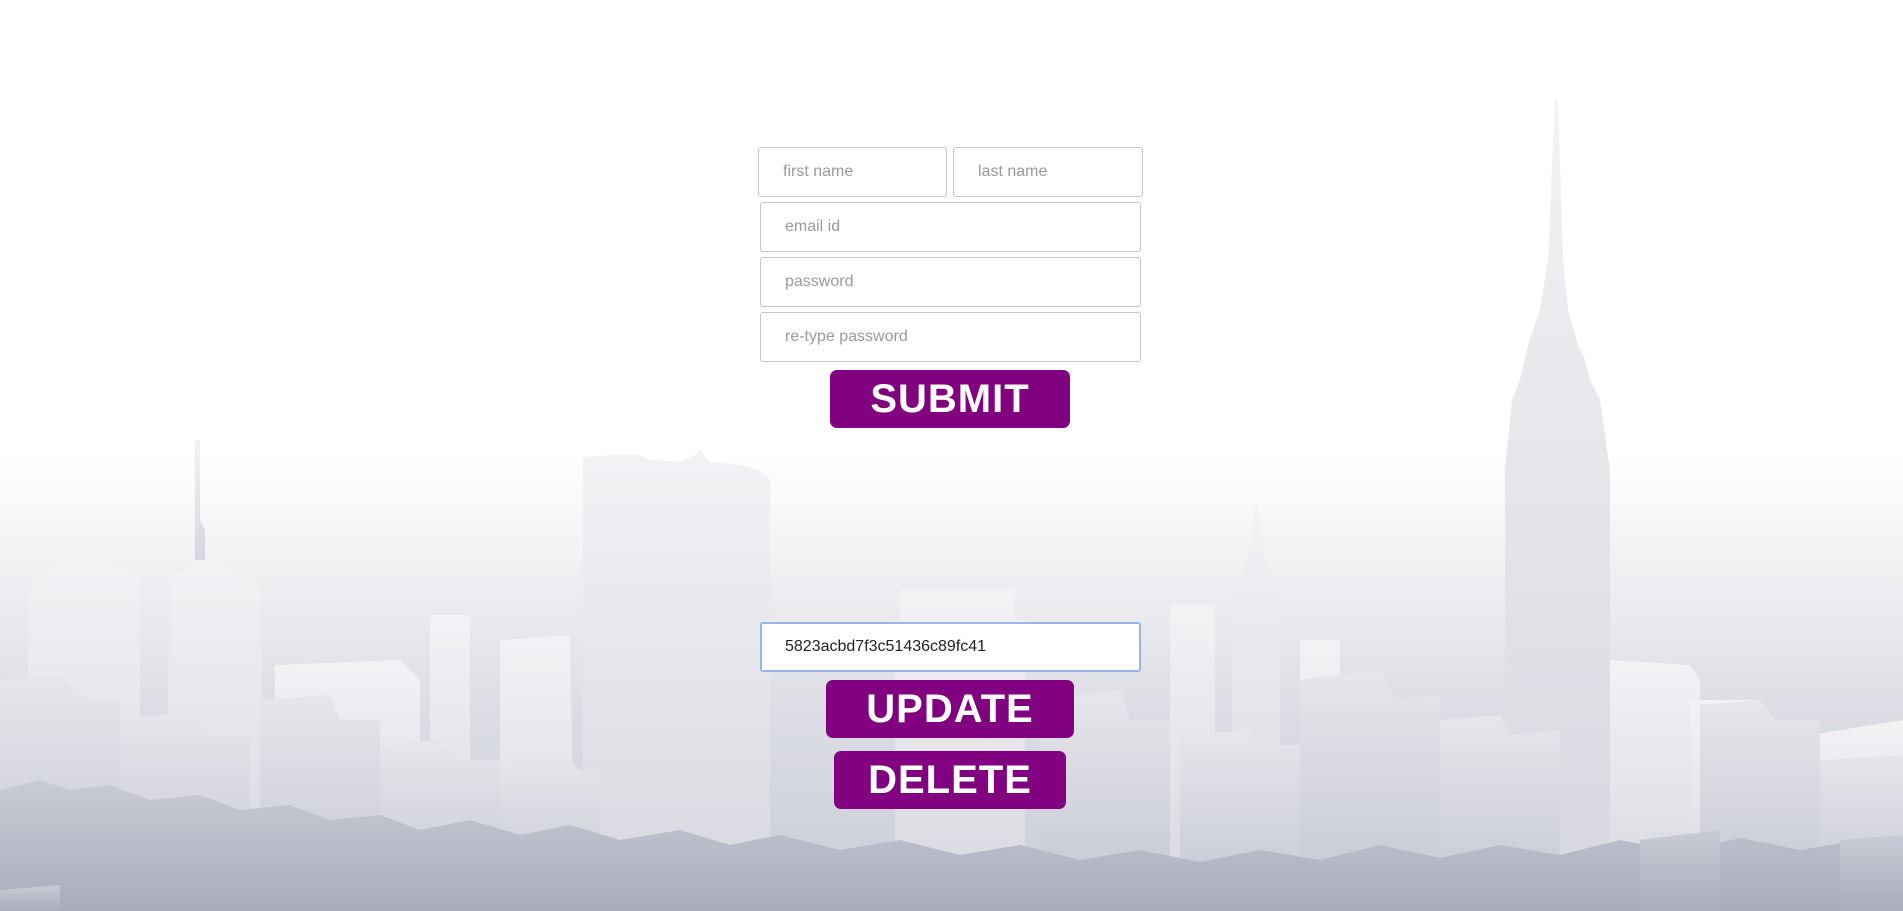  What do you see at coordinates (950, 647) in the screenshot?
I see `record-id-input` at bounding box center [950, 647].